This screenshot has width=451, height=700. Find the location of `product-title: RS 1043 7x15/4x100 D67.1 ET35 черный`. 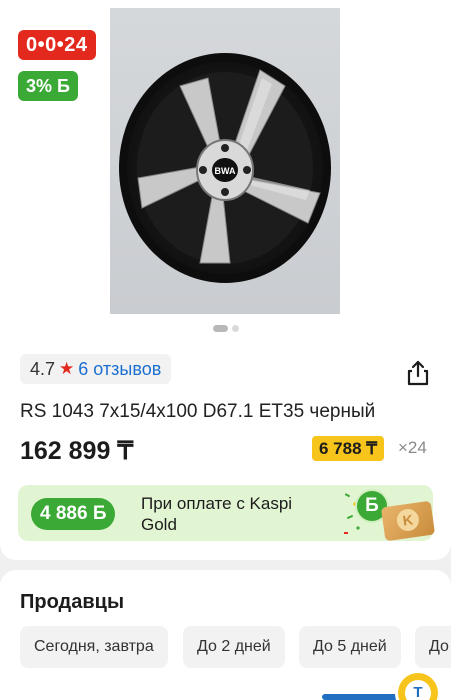

product-title: RS 1043 7x15/4x100 D67.1 ET35 черный is located at coordinates (198, 411).